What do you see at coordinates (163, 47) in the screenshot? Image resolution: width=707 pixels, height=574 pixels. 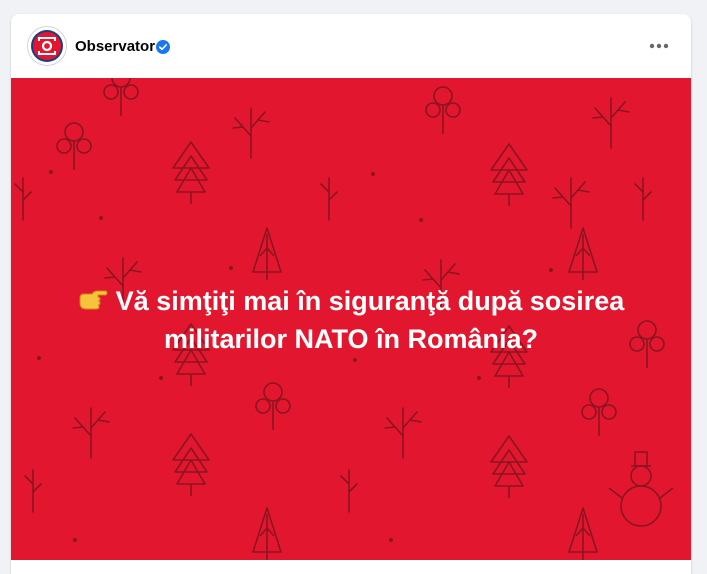 I see `verified-badge-icon` at bounding box center [163, 47].